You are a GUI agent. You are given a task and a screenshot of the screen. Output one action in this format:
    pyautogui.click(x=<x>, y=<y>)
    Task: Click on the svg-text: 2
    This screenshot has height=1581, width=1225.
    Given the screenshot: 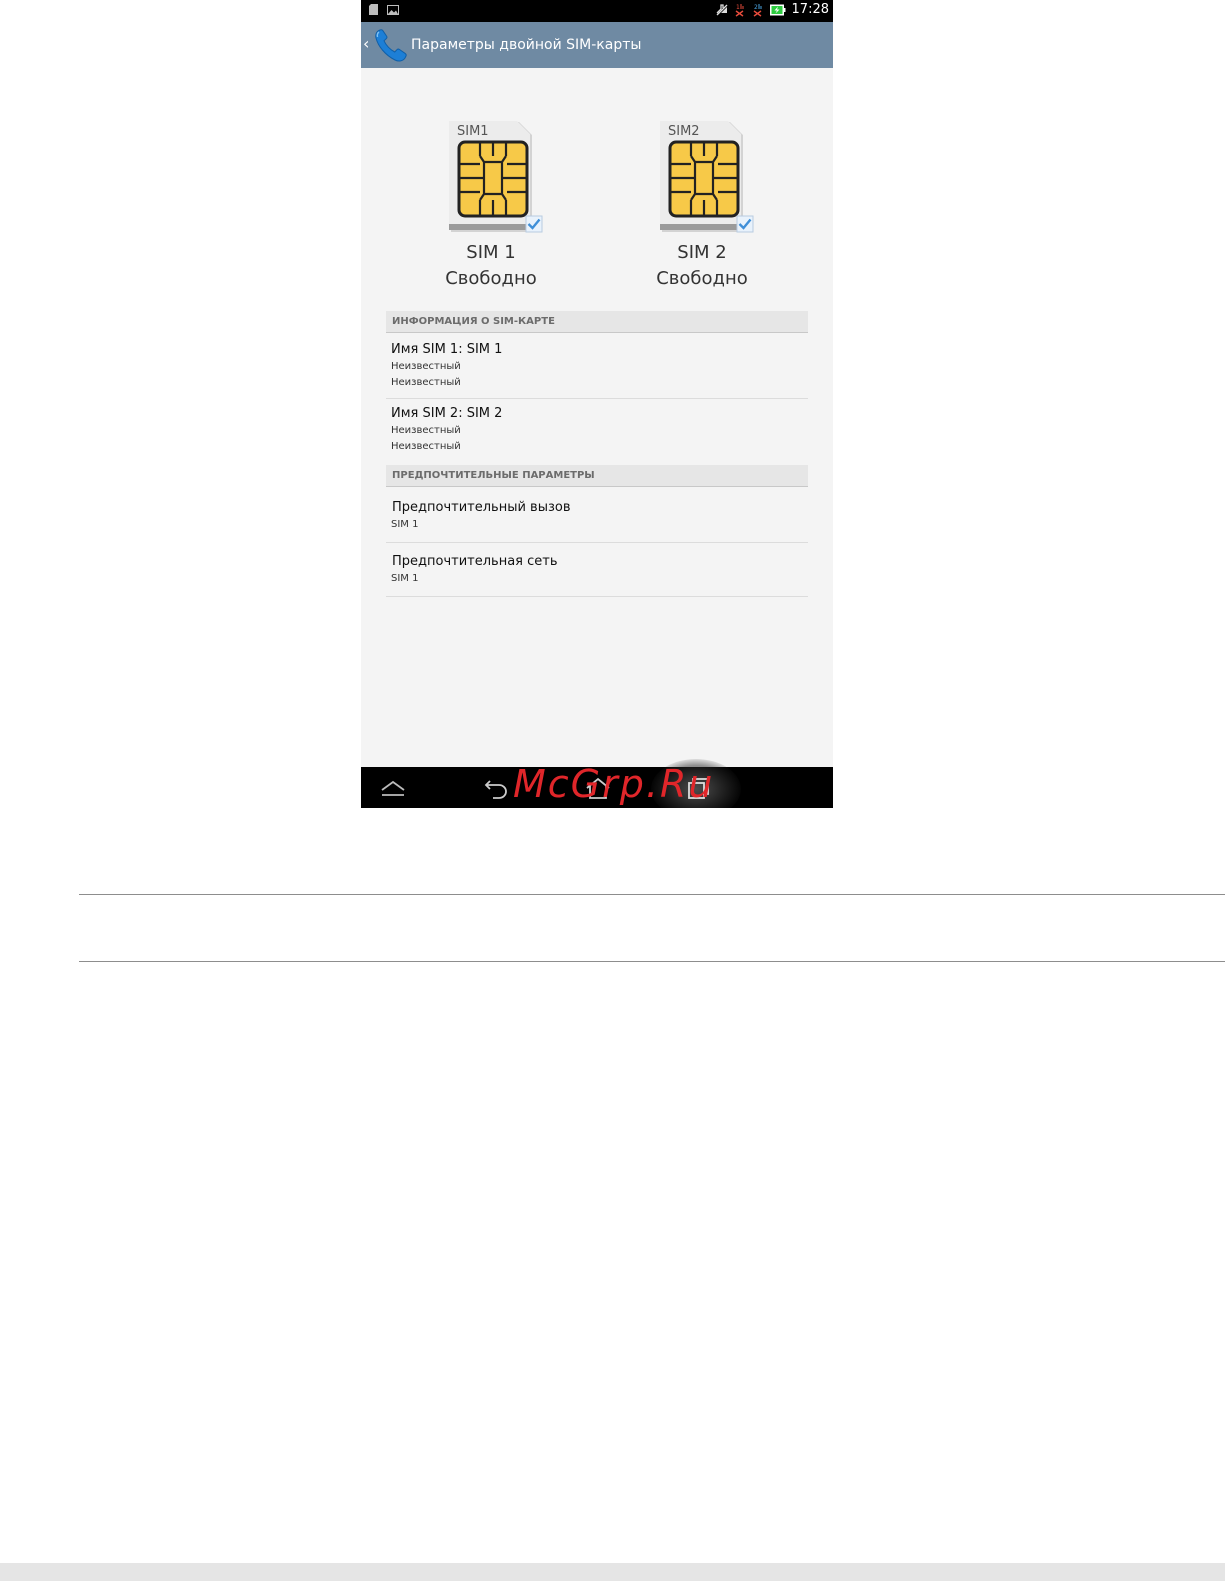 What is the action you would take?
    pyautogui.click(x=756, y=7)
    